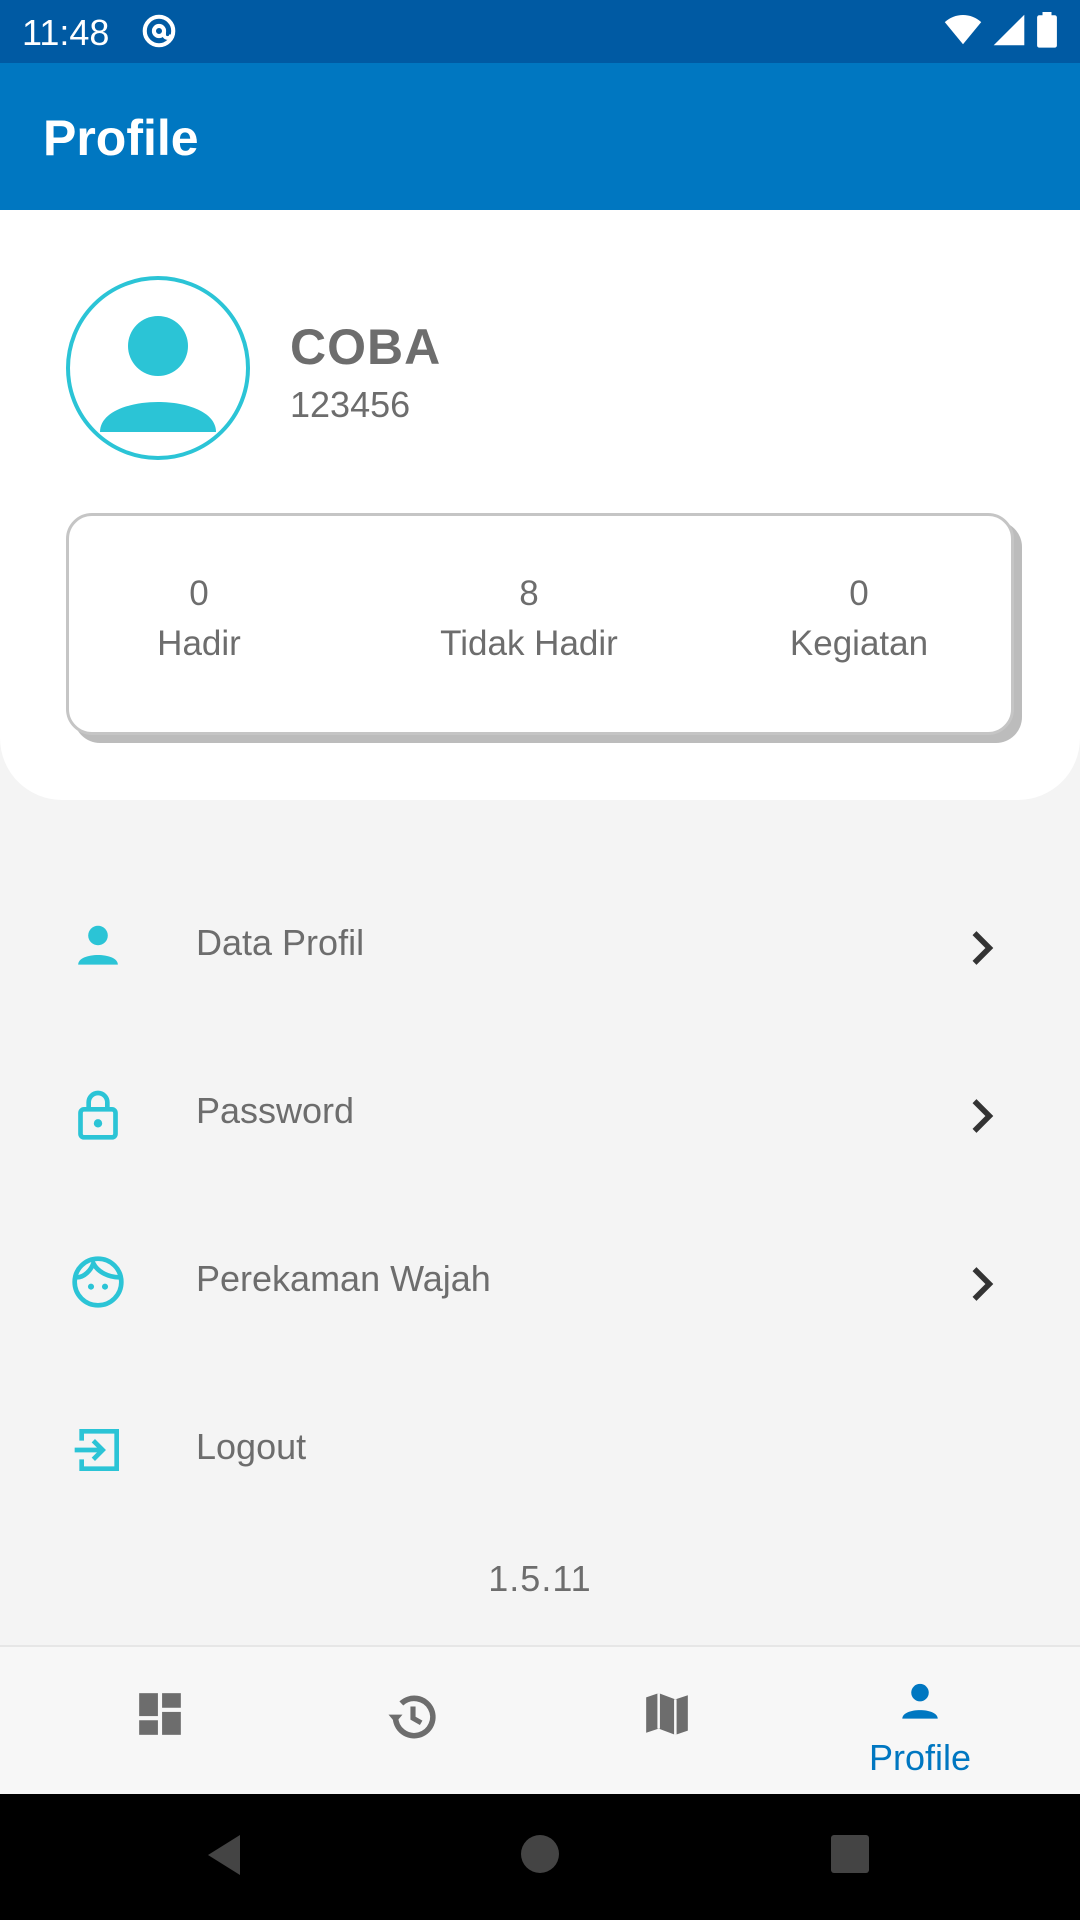 This screenshot has width=1080, height=1920. What do you see at coordinates (350, 404) in the screenshot?
I see `user-id: 123456` at bounding box center [350, 404].